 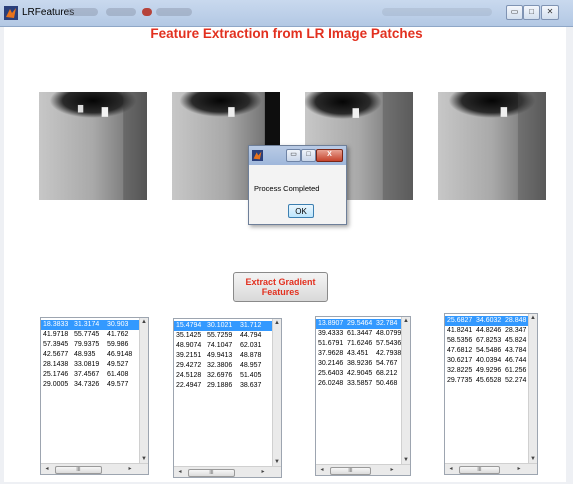 I want to click on minimize-button: ▭, so click(x=514, y=12).